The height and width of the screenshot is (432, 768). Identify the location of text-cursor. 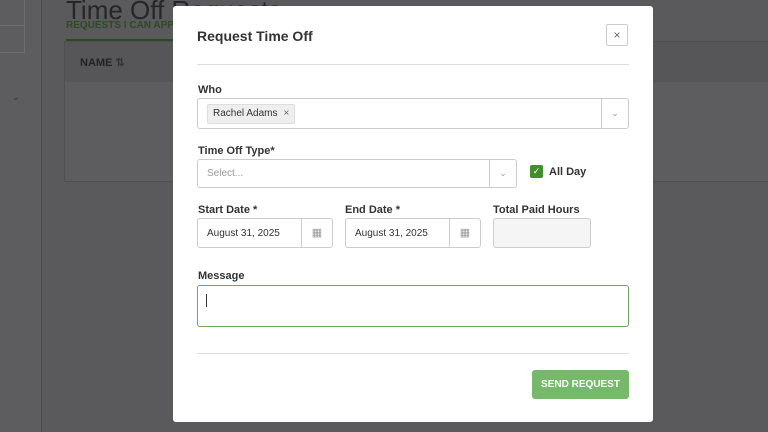
(206, 300).